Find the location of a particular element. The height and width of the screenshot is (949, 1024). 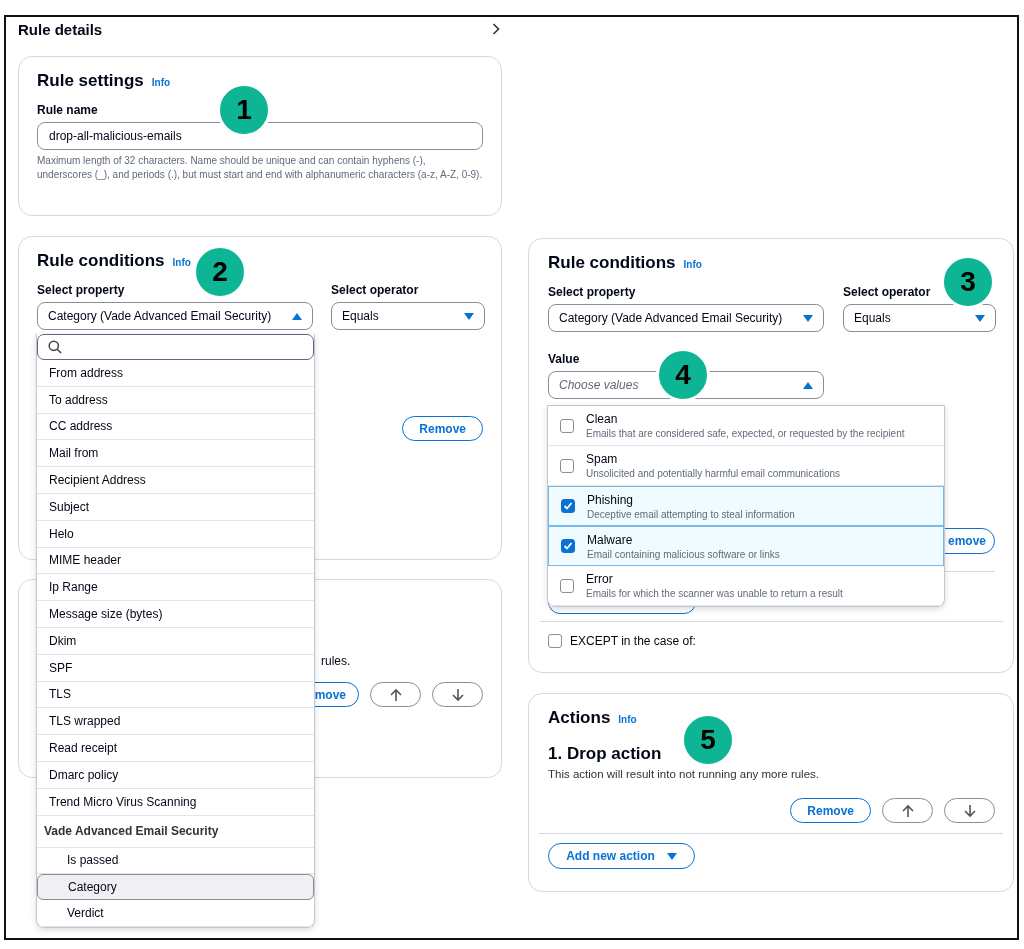

chevron-right-icon is located at coordinates (496, 29).